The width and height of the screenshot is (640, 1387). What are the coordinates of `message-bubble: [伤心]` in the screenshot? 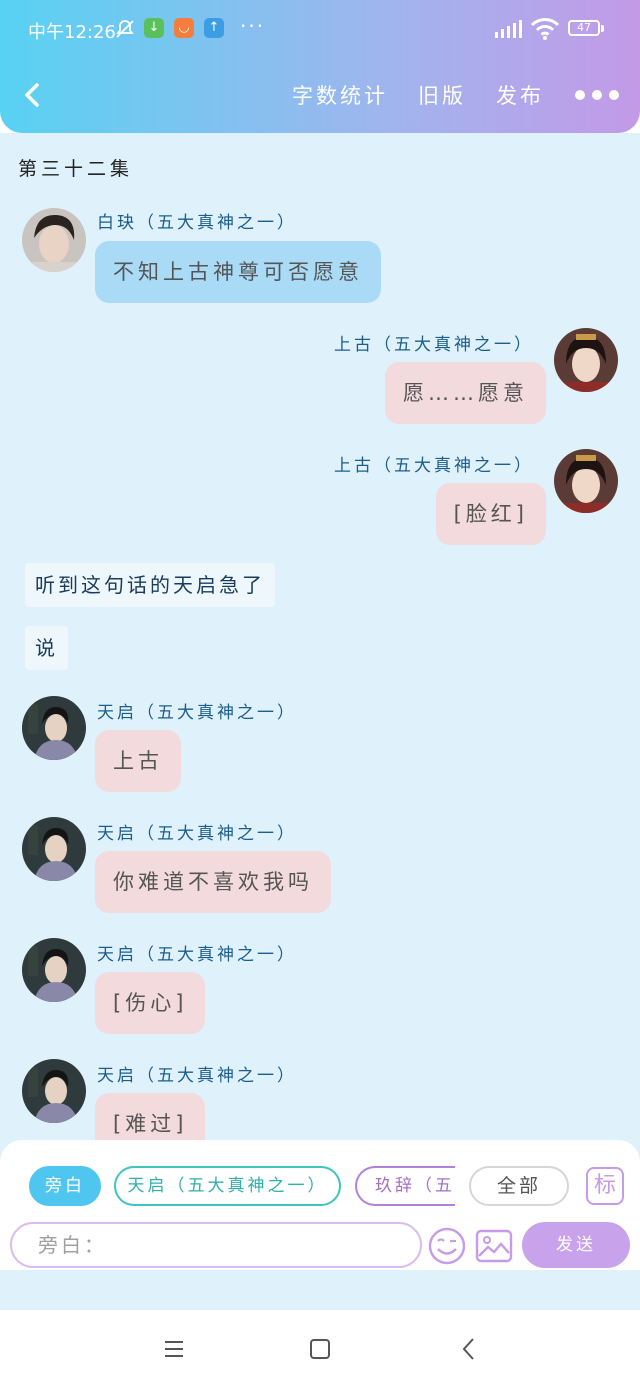 It's located at (150, 1003).